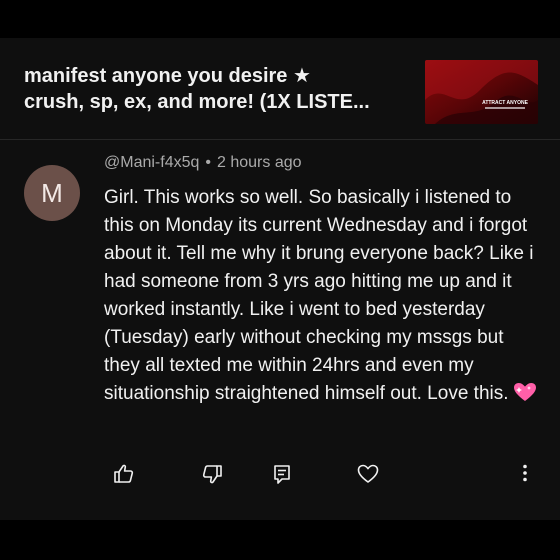 This screenshot has width=560, height=560. I want to click on thumbs-down-icon, so click(212, 474).